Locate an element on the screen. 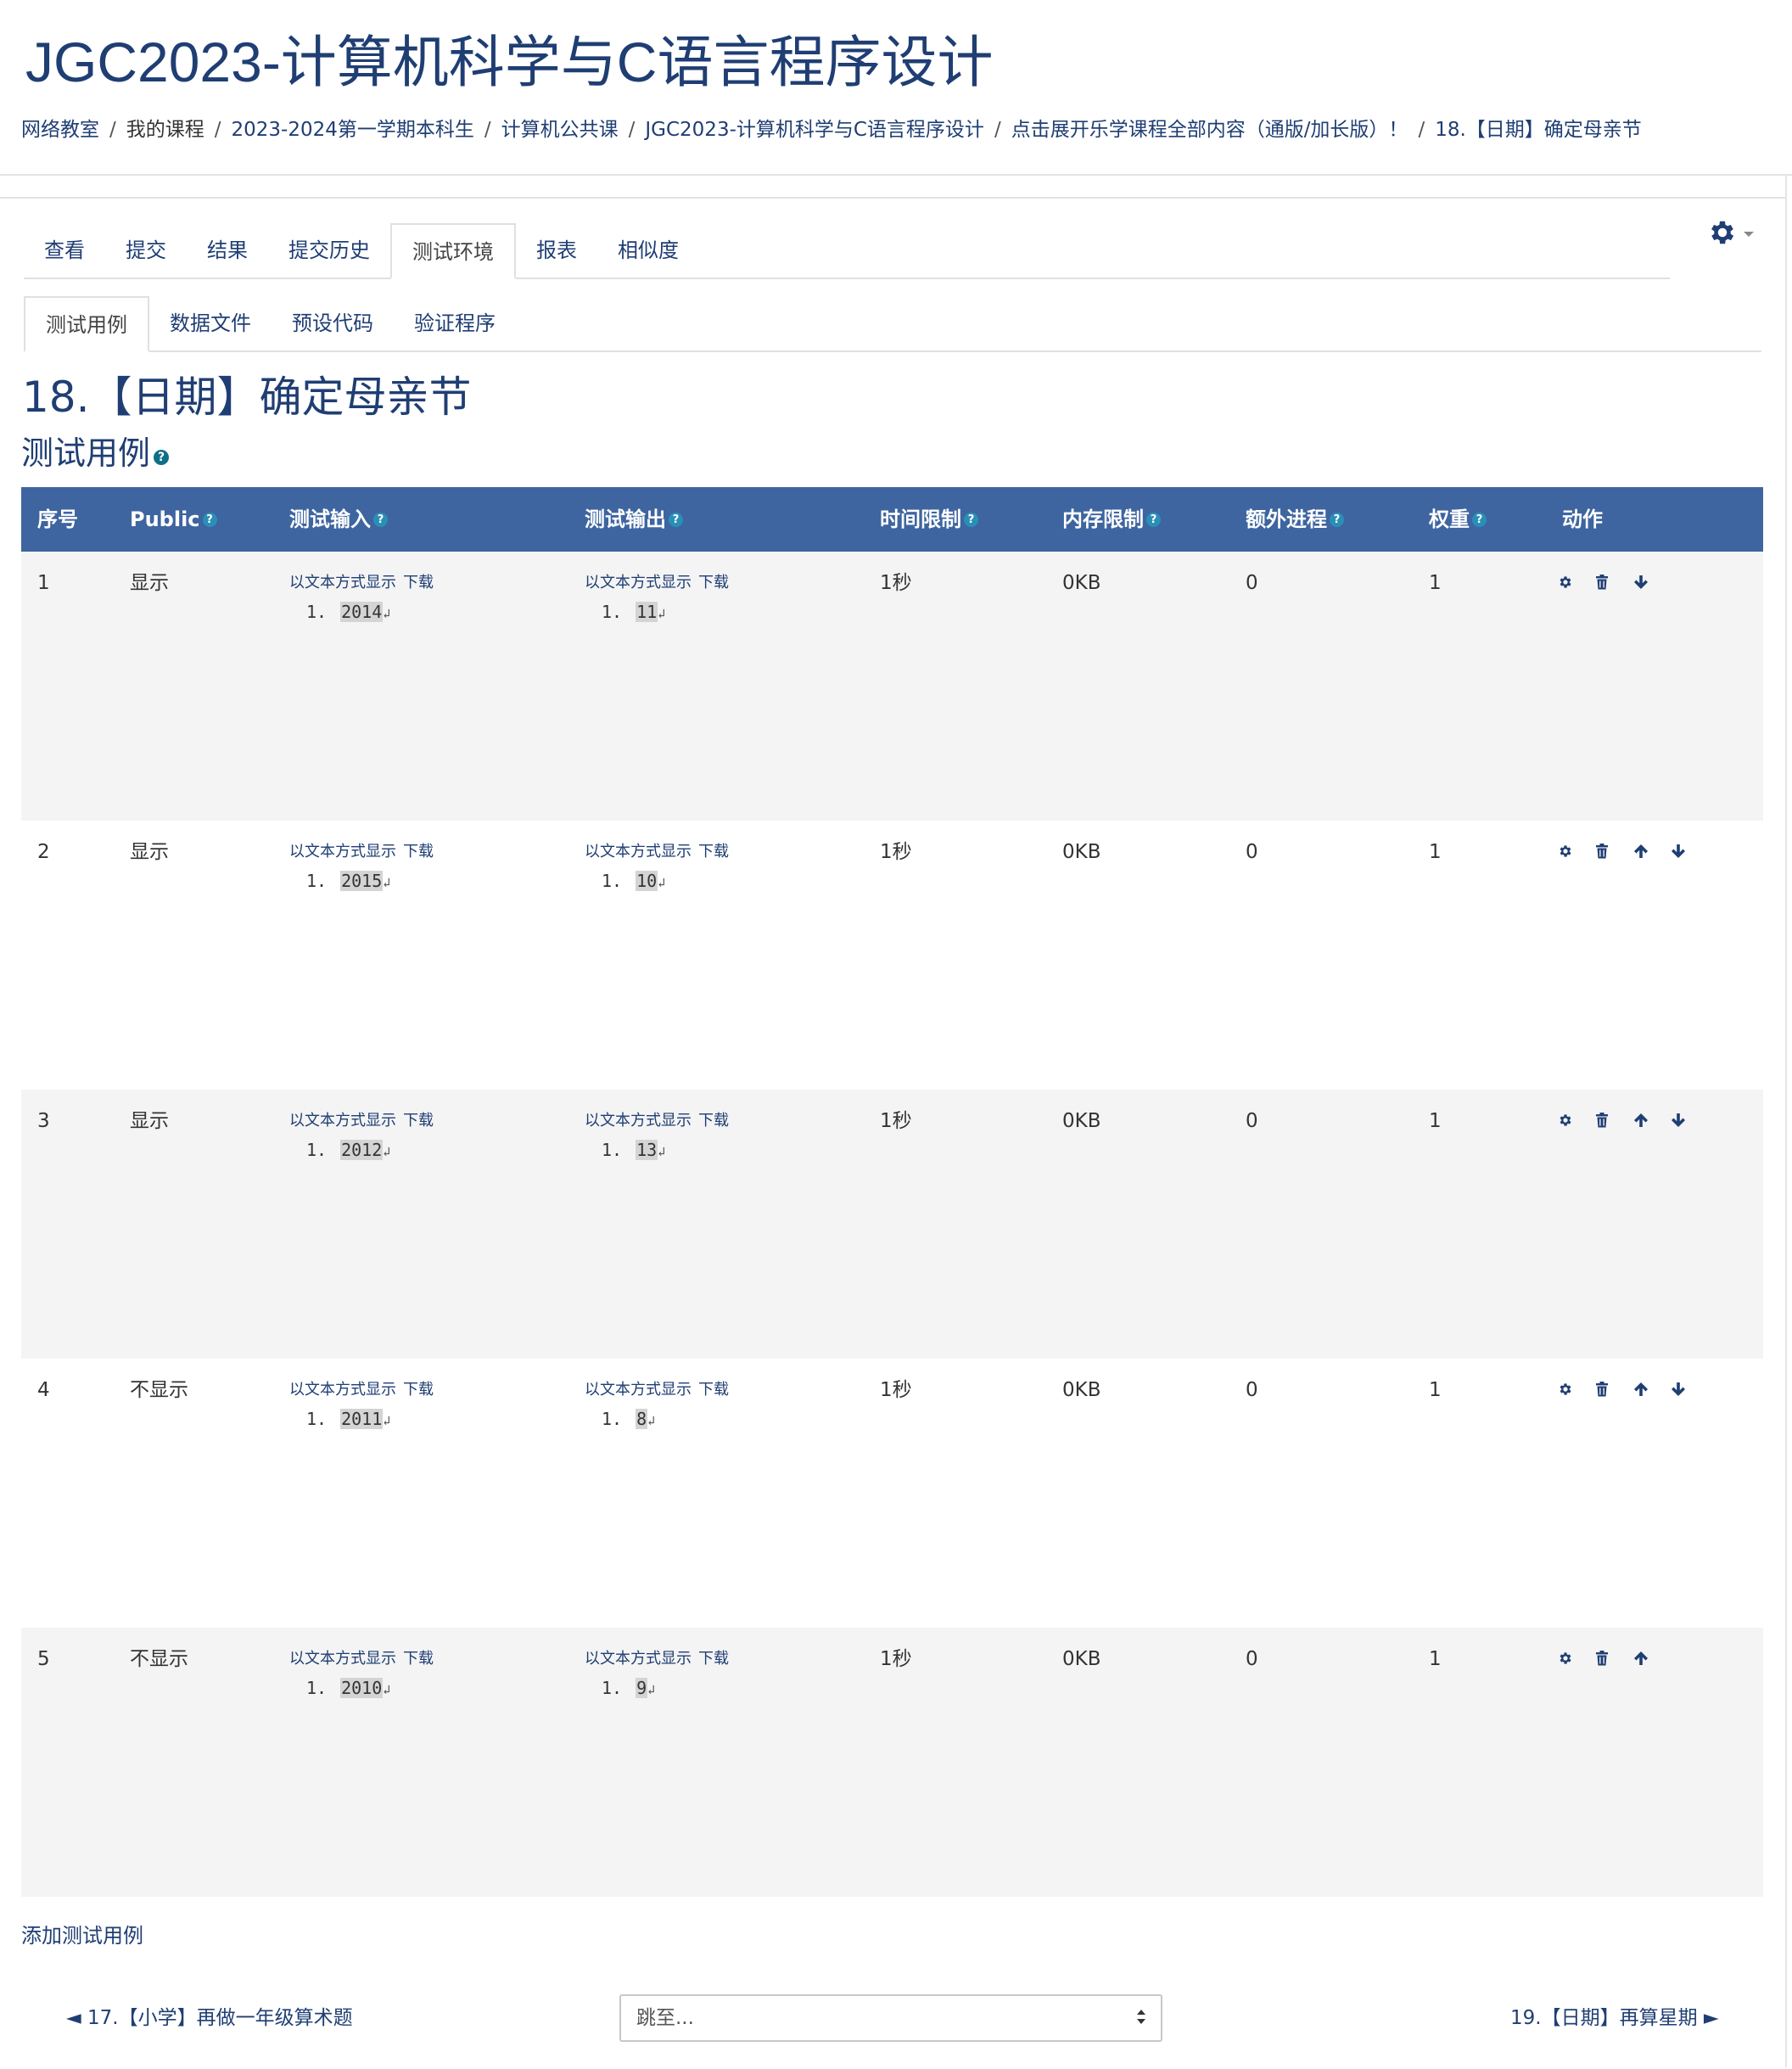 This screenshot has height=2069, width=1792. tab-sub-2: 预设代码 is located at coordinates (333, 323).